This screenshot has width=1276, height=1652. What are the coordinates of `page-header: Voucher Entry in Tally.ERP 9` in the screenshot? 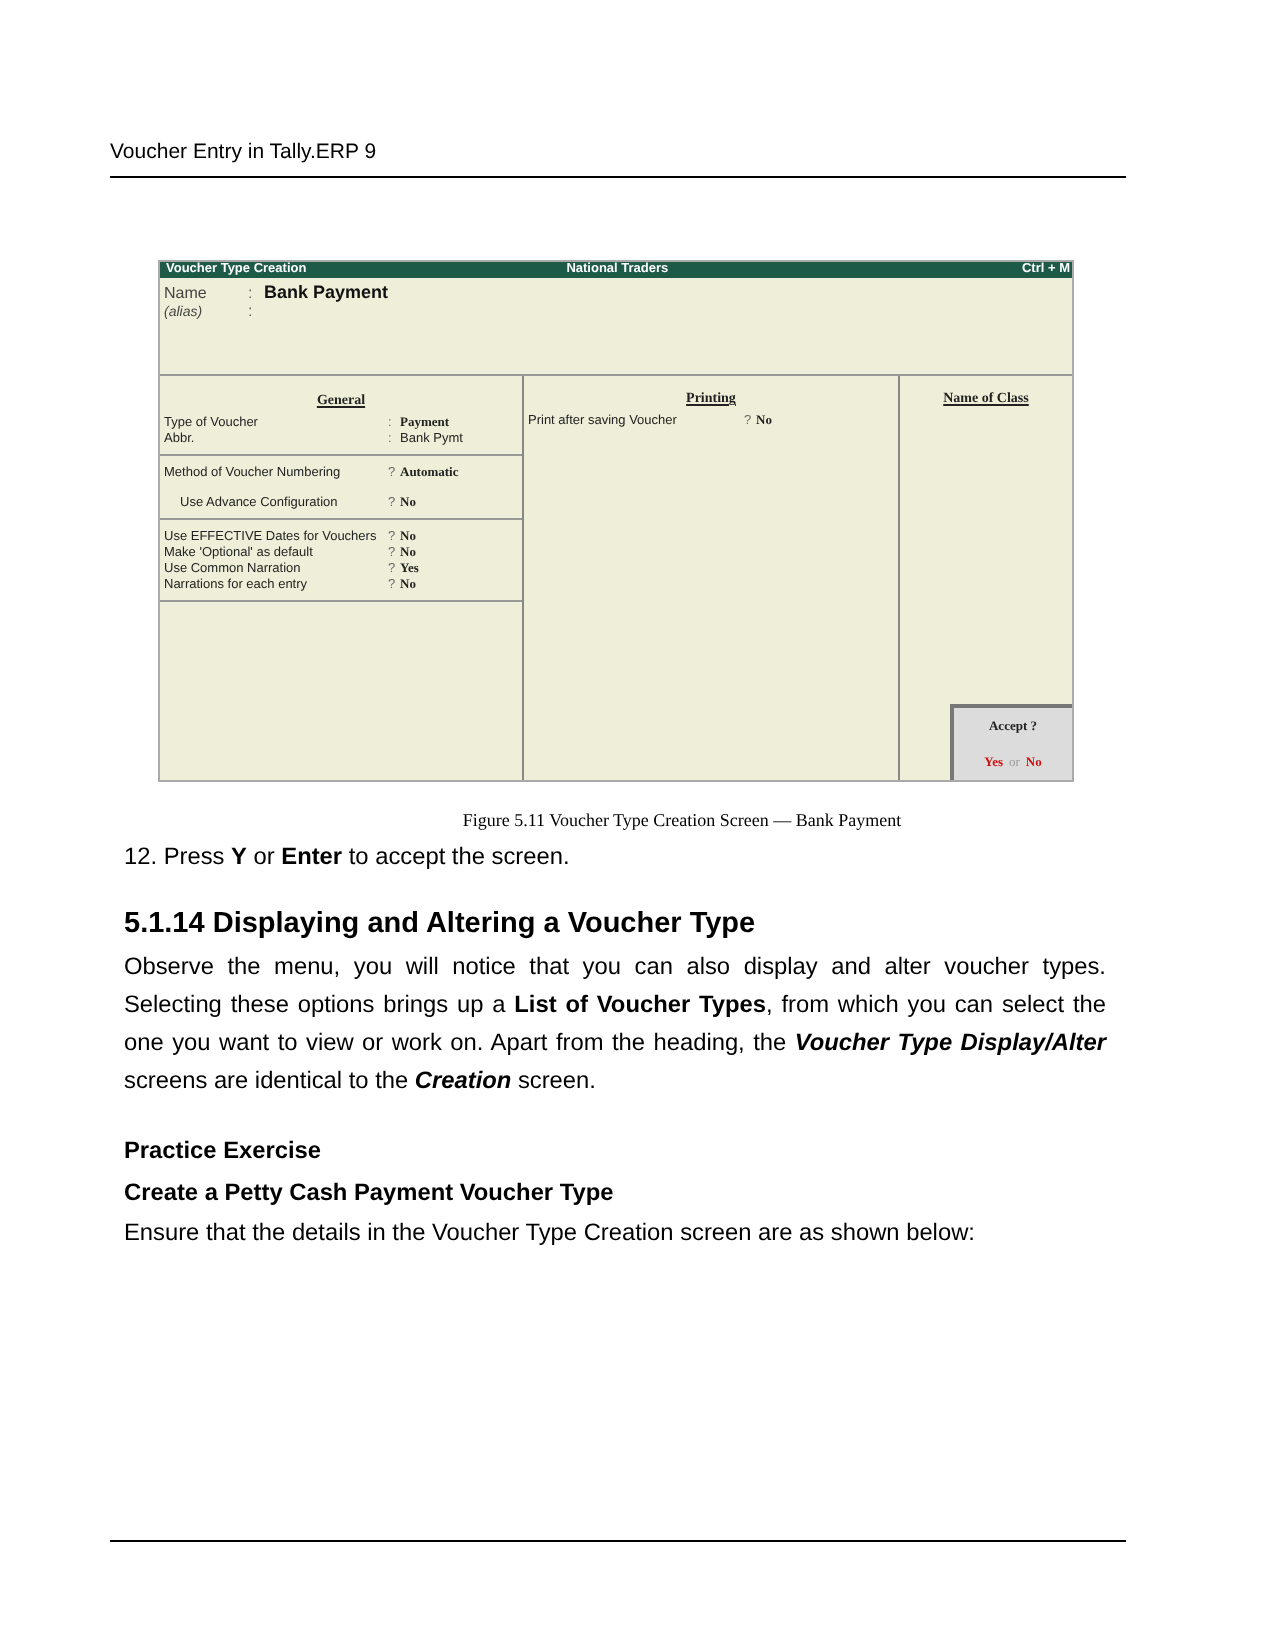 It's located at (618, 159).